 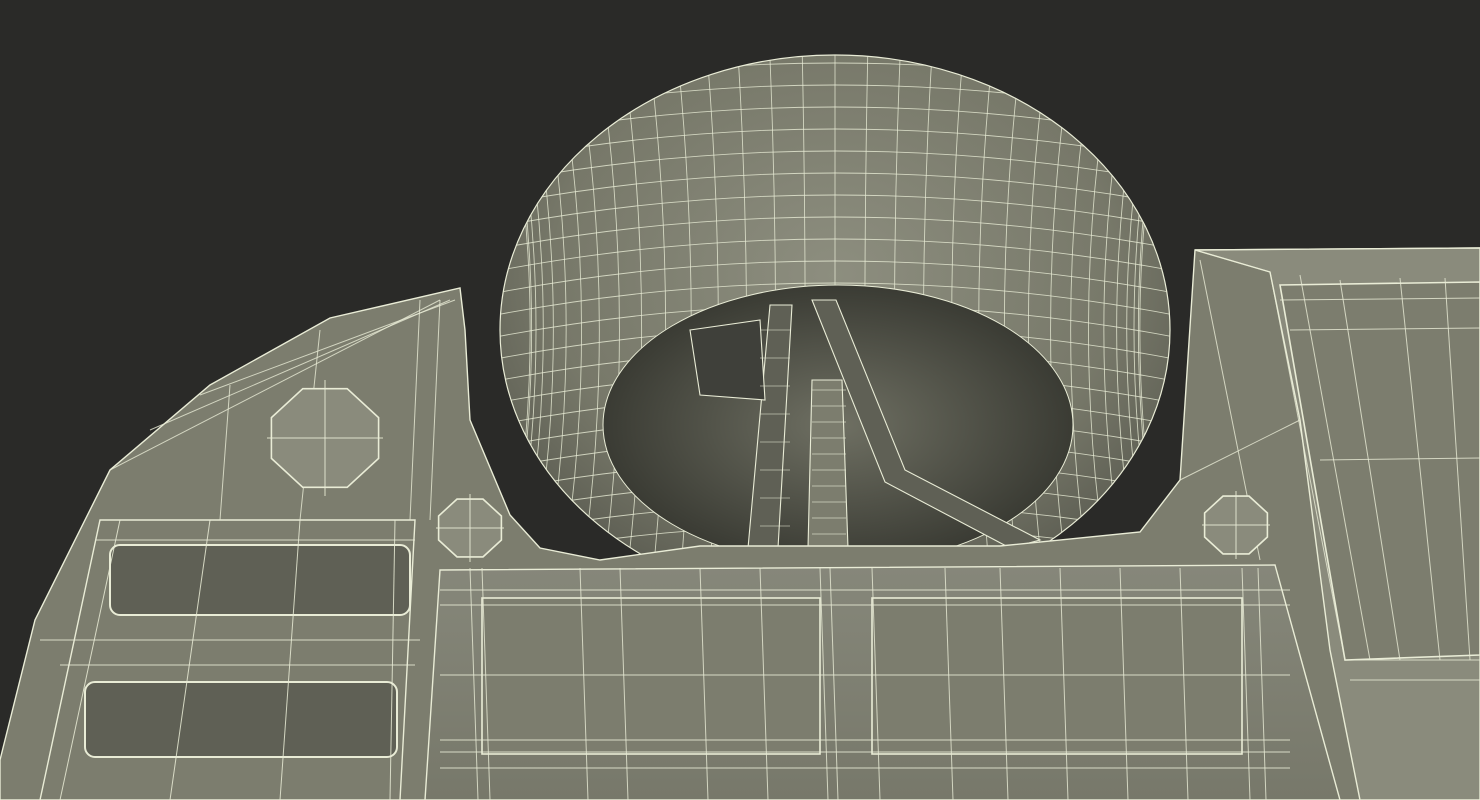 I want to click on center-recess-left, so click(x=651, y=676).